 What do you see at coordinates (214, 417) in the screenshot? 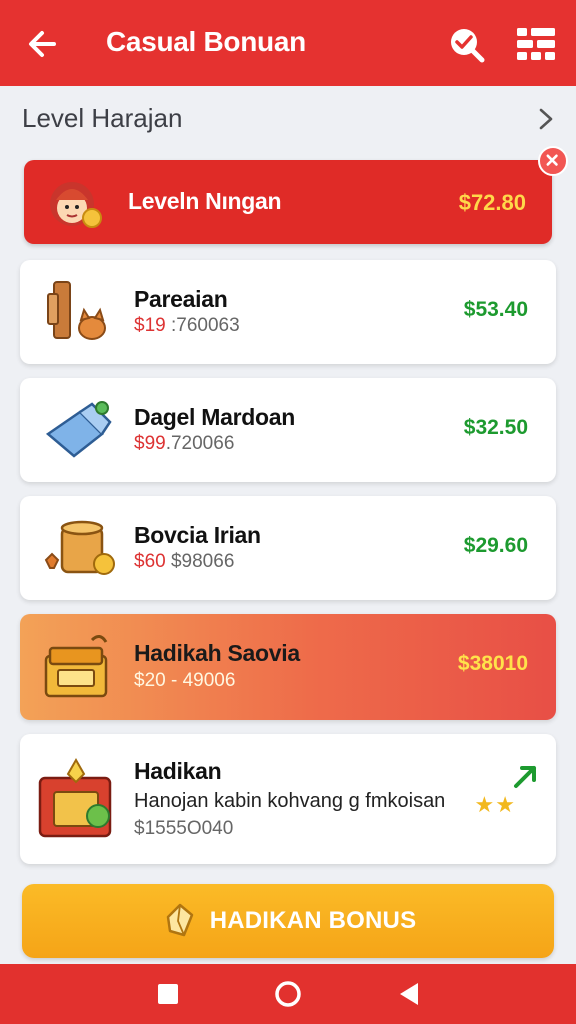
I see `item-name: Dagel Mardoan` at bounding box center [214, 417].